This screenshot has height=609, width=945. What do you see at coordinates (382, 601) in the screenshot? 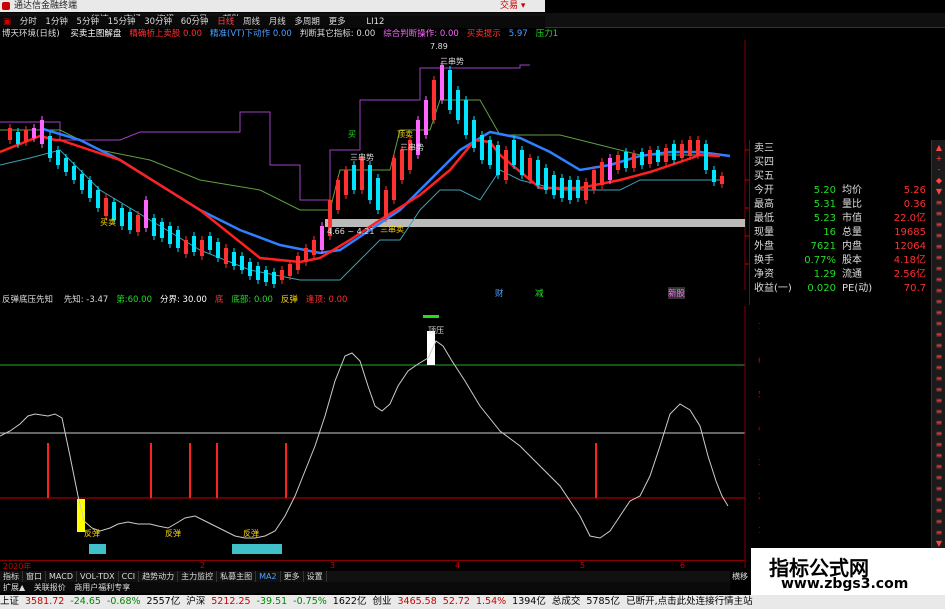
I see `status-item: 创业` at bounding box center [382, 601].